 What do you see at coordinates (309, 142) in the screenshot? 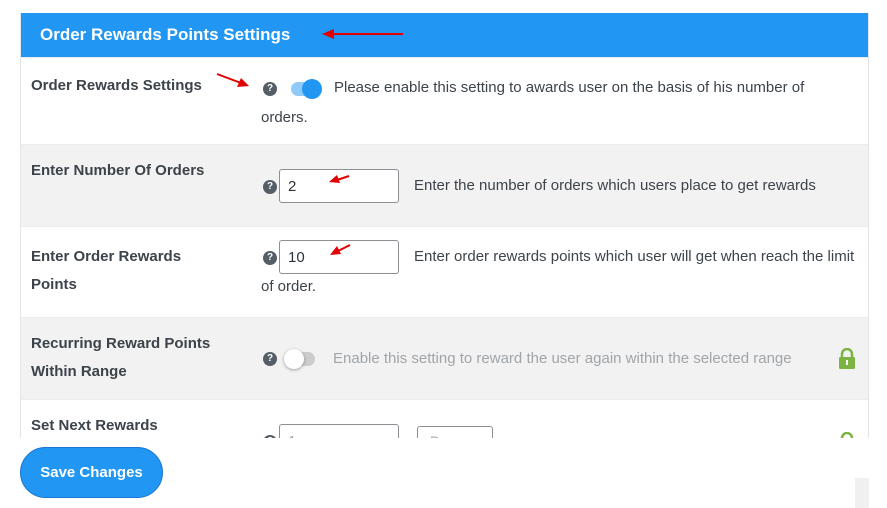
I see `annotation-arrows` at bounding box center [309, 142].